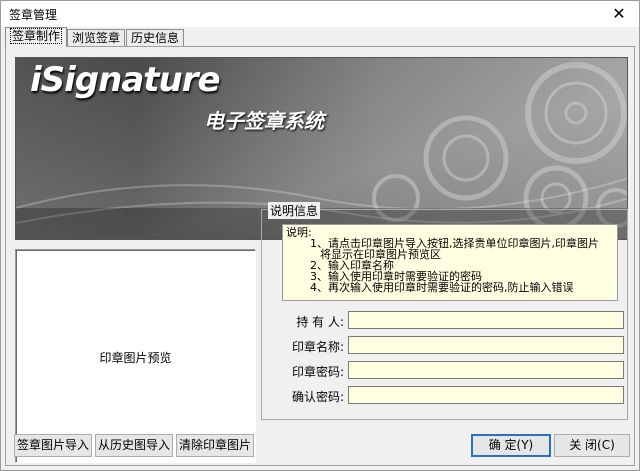 Image resolution: width=640 pixels, height=471 pixels. Describe the element at coordinates (53, 445) in the screenshot. I see `import-seal-image-button: 签章图片导入` at that location.